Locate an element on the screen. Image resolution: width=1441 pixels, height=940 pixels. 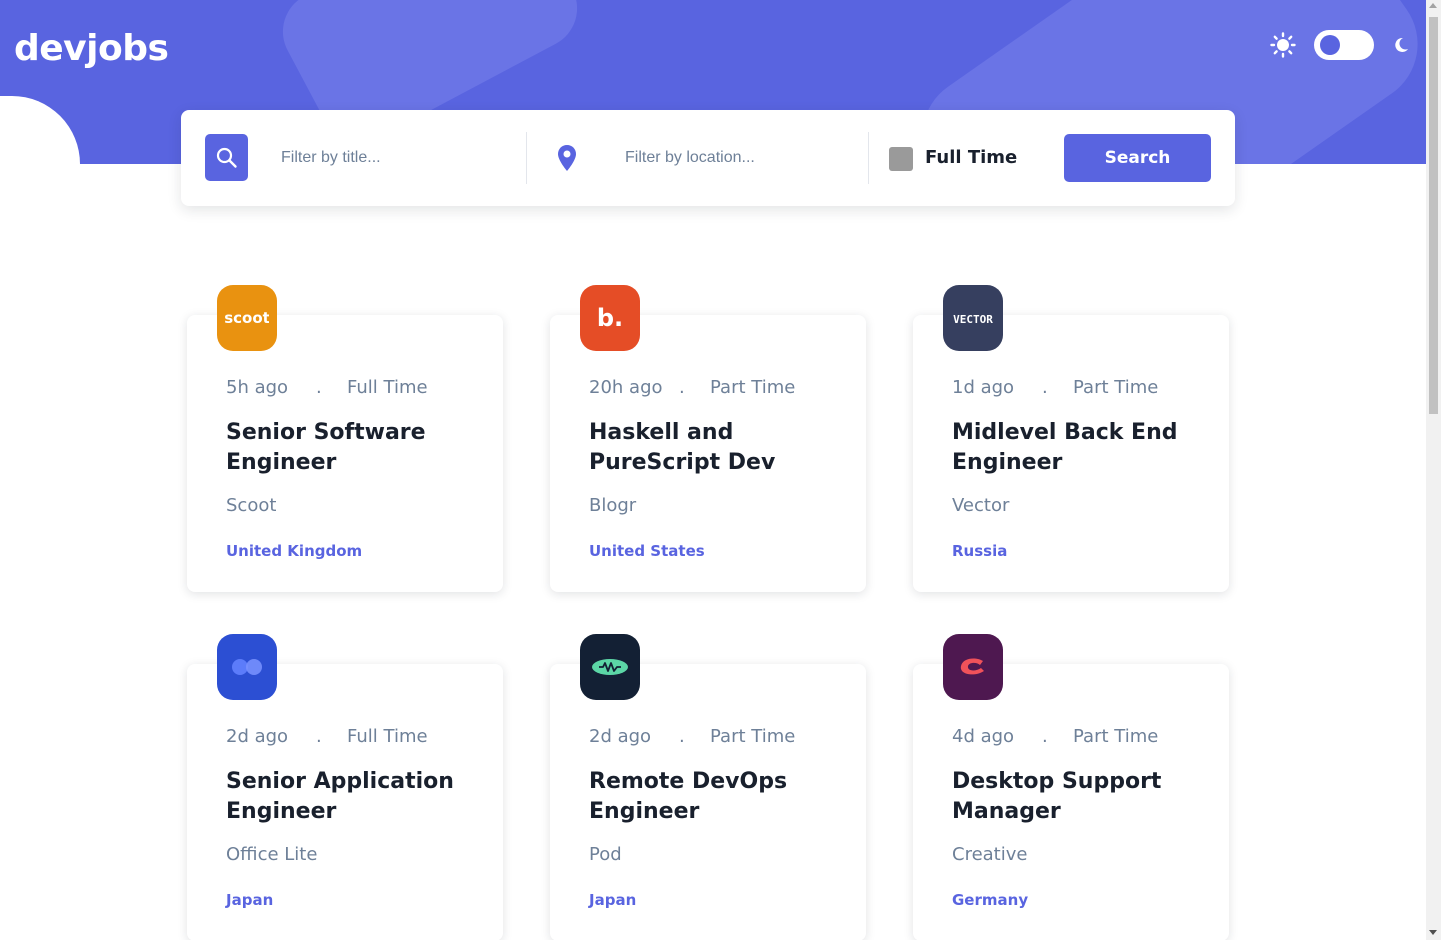
job-title: Senior Application Engineer is located at coordinates (351, 797).